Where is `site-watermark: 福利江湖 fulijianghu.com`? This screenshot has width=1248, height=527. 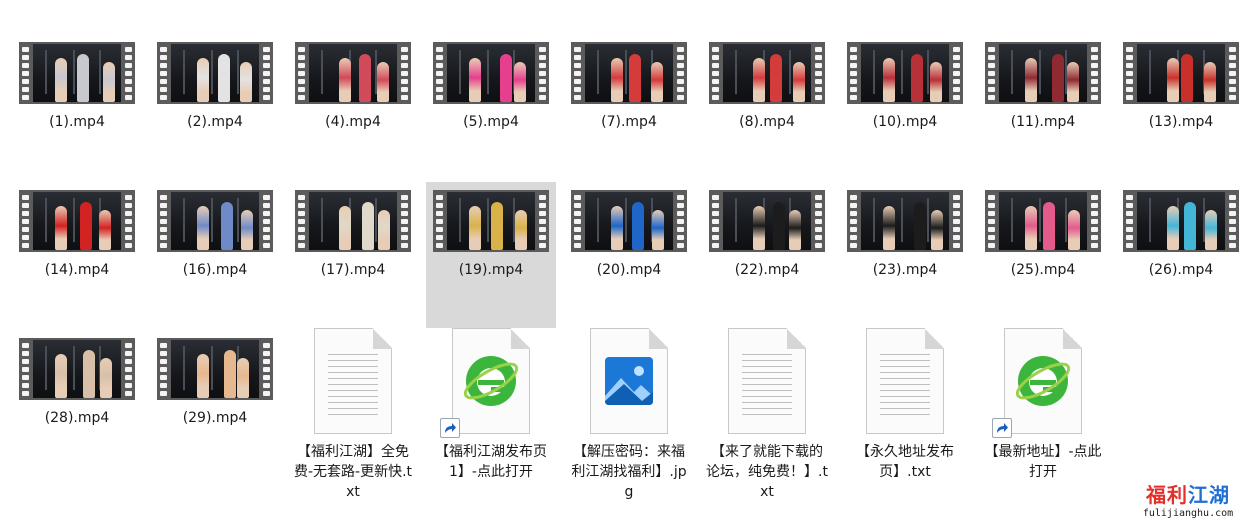 site-watermark: 福利江湖 fulijianghu.com is located at coordinates (1188, 501).